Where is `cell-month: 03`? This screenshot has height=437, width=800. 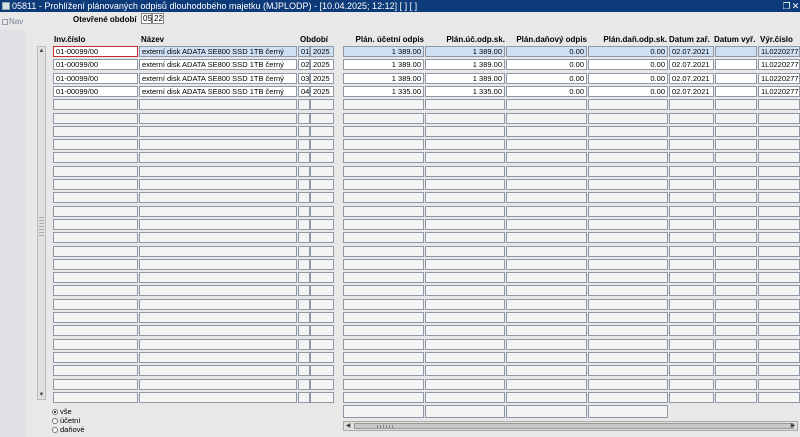
cell-month: 03 is located at coordinates (304, 78).